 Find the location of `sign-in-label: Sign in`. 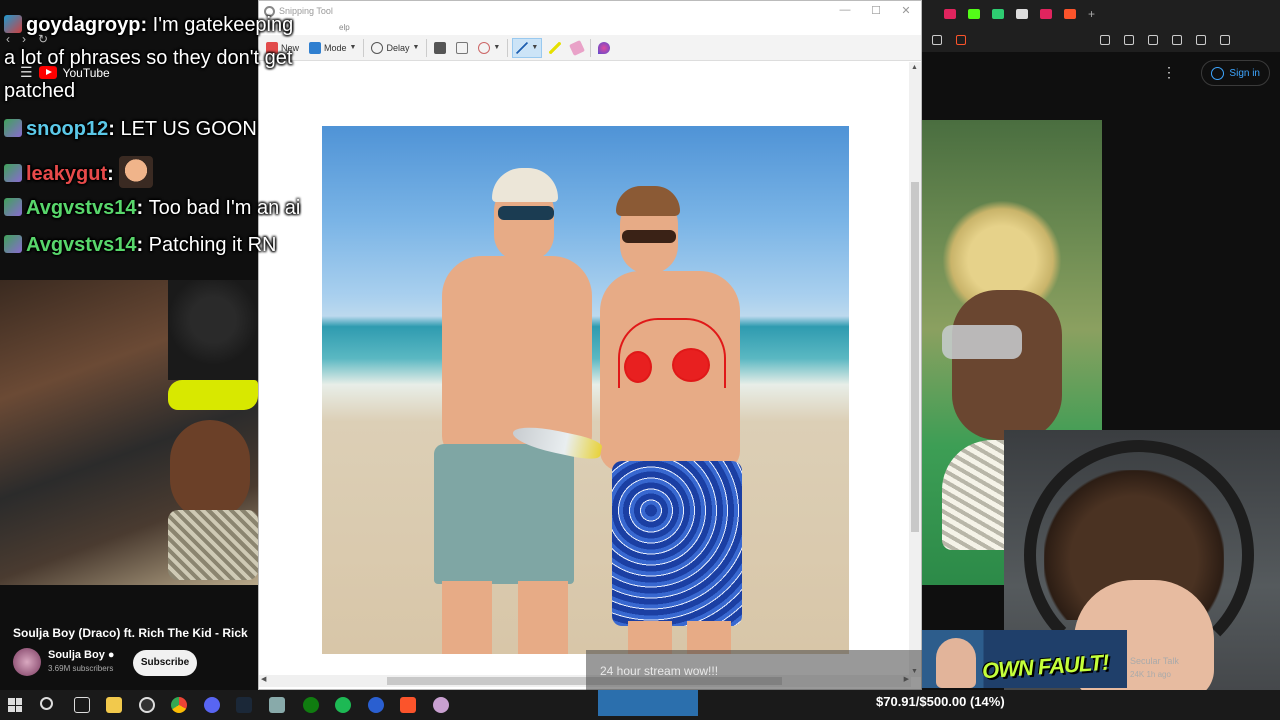

sign-in-label: Sign in is located at coordinates (1244, 73).